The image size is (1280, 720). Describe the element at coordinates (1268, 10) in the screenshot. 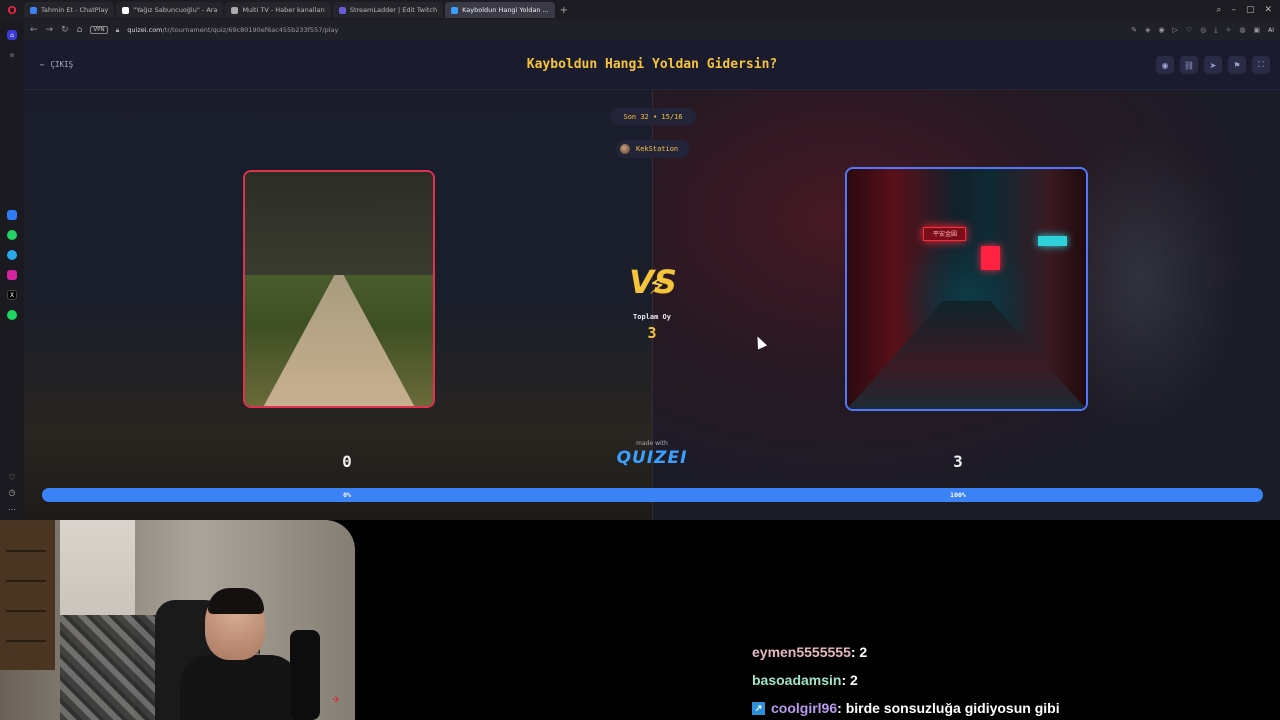

I see `close-icon: ✕` at that location.